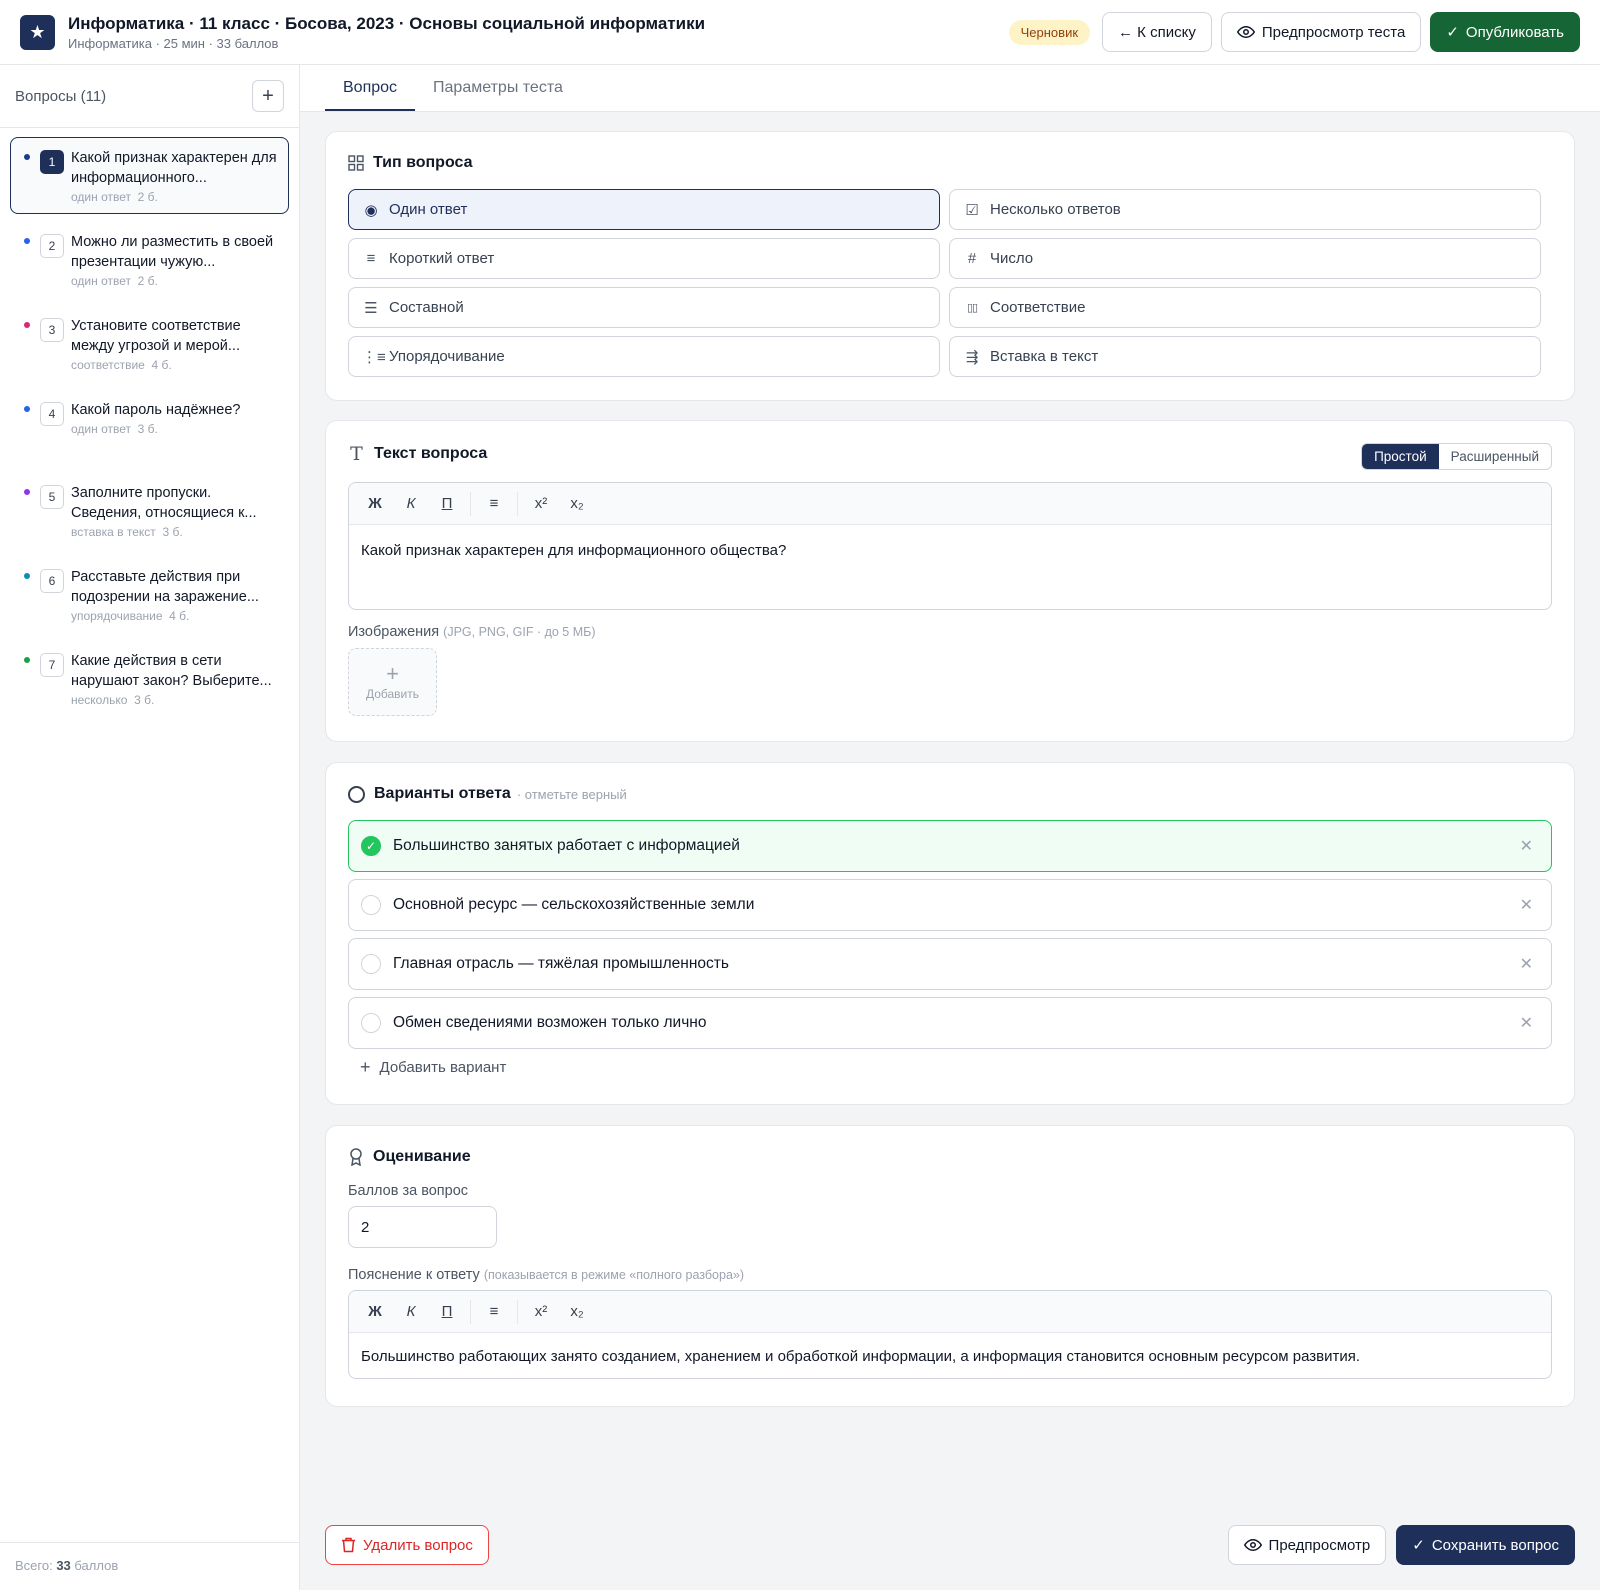  What do you see at coordinates (394, 632) in the screenshot?
I see `images-label-text: Изображения` at bounding box center [394, 632].